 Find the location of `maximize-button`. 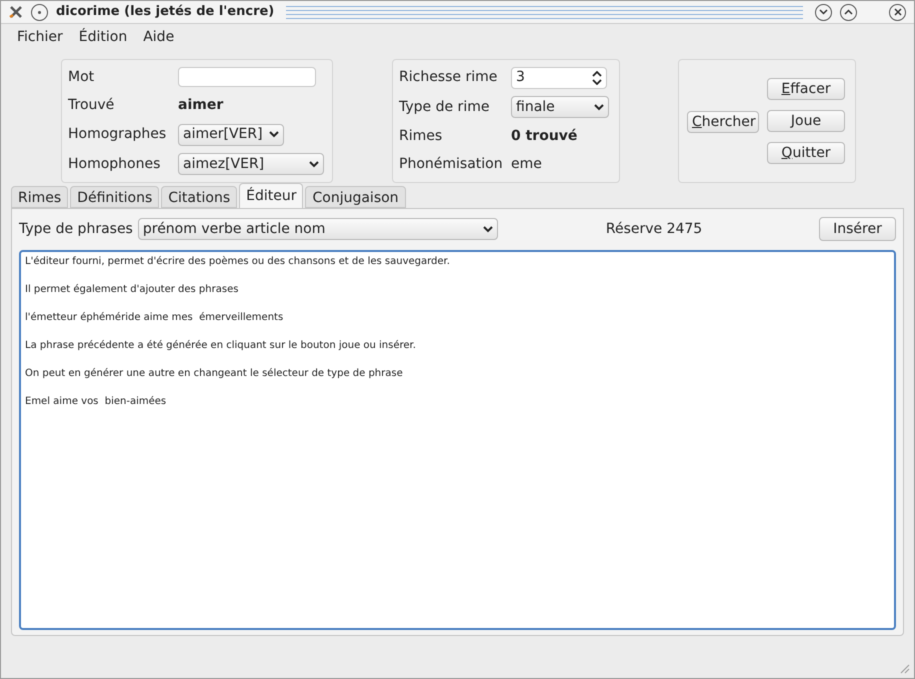

maximize-button is located at coordinates (848, 12).